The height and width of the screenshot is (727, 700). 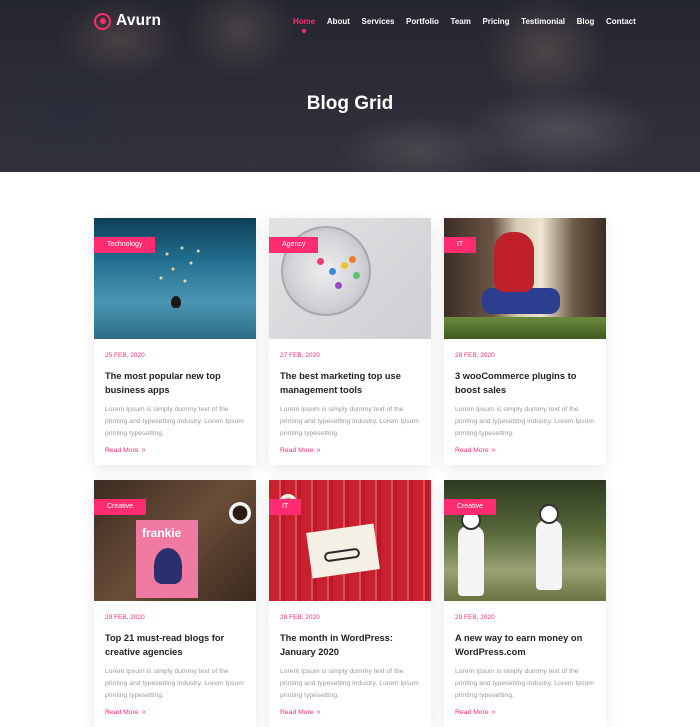 What do you see at coordinates (586, 21) in the screenshot?
I see `nav-item-blog: Blog` at bounding box center [586, 21].